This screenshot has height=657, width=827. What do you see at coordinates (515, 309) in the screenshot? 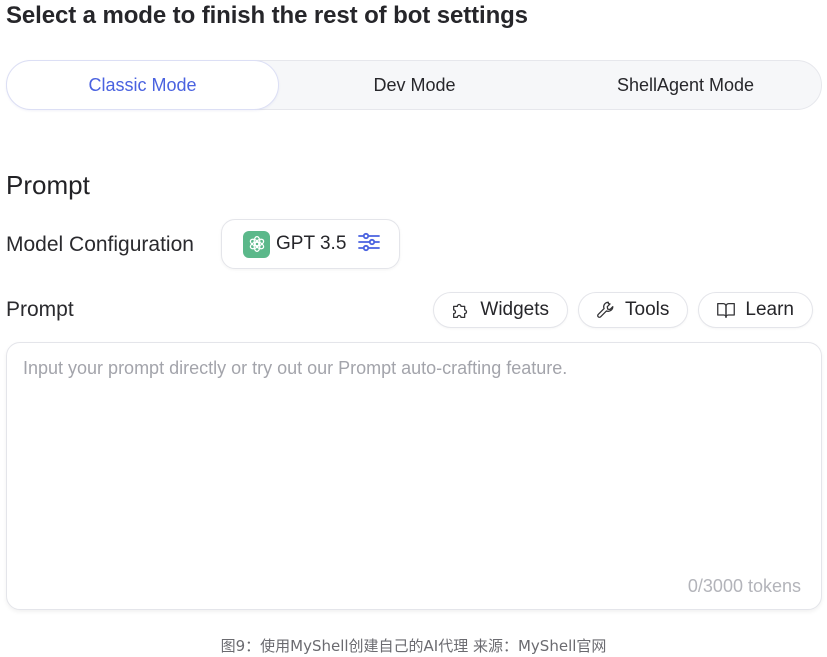
I see `widgets-label: Widgets` at bounding box center [515, 309].